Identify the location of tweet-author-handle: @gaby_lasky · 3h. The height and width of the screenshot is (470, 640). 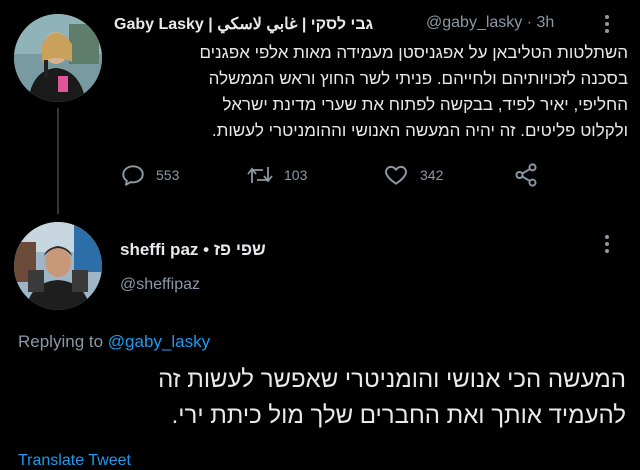
(490, 23).